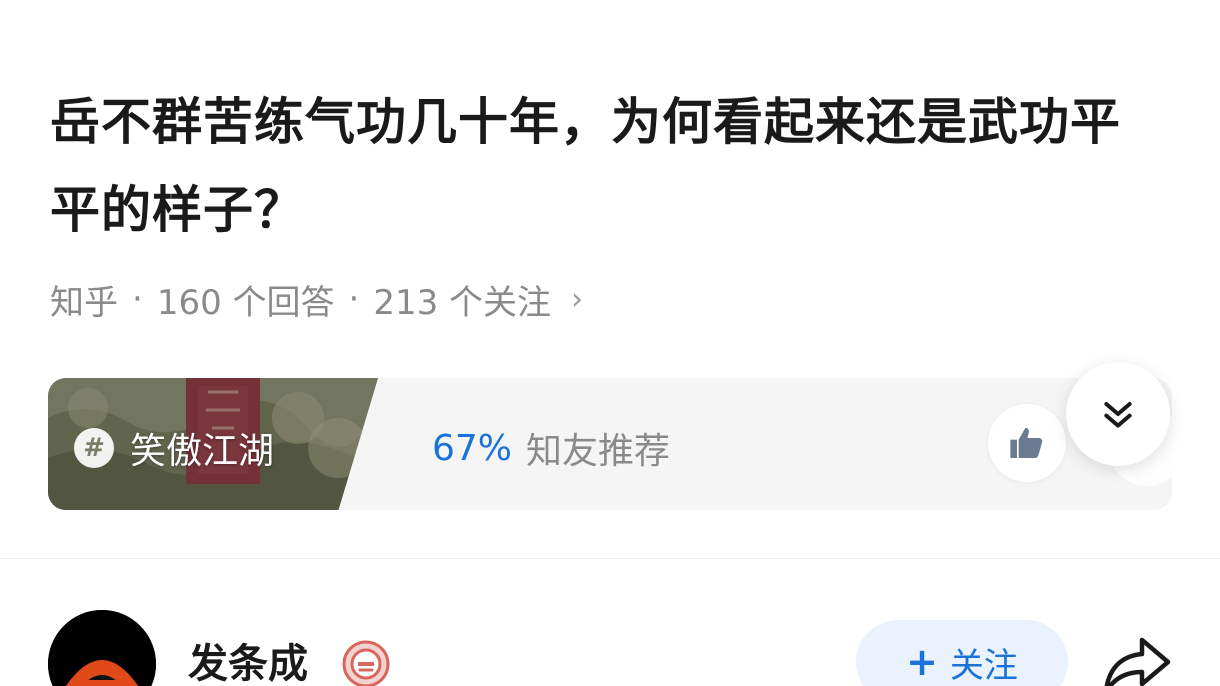  Describe the element at coordinates (462, 302) in the screenshot. I see `followers-count: 213 个关注` at that location.